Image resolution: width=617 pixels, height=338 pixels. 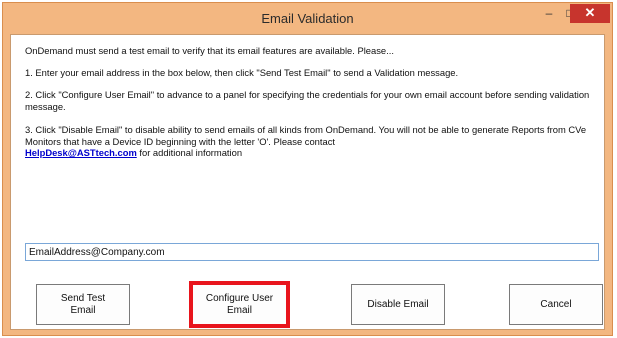 I want to click on disable-email-button: Disable Email, so click(x=398, y=304).